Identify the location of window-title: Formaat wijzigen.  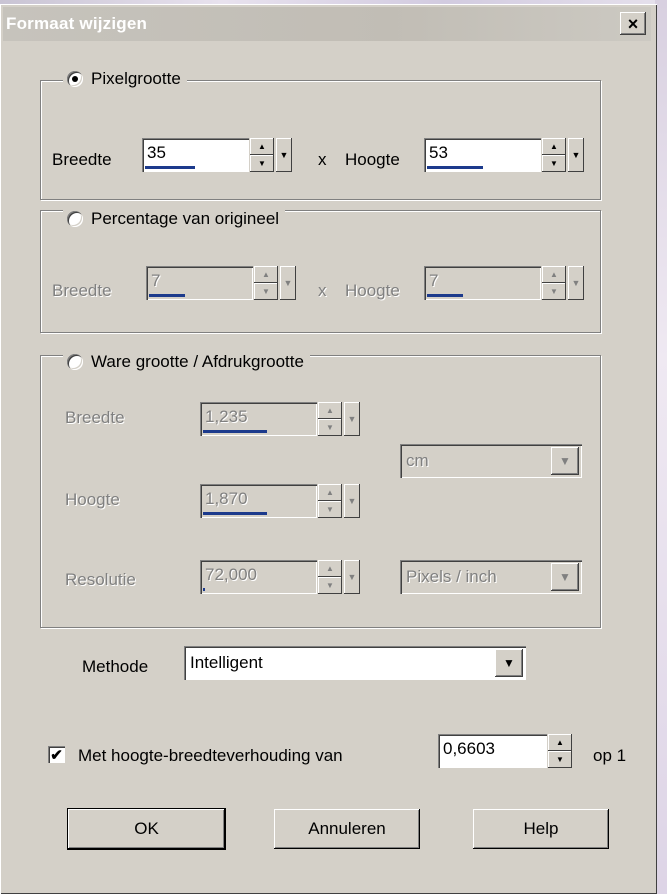
(77, 23).